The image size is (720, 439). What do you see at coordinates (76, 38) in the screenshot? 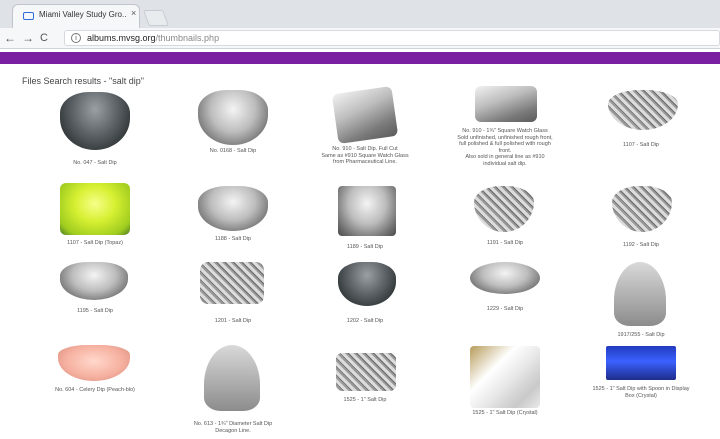
I see `info-icon: i` at bounding box center [76, 38].